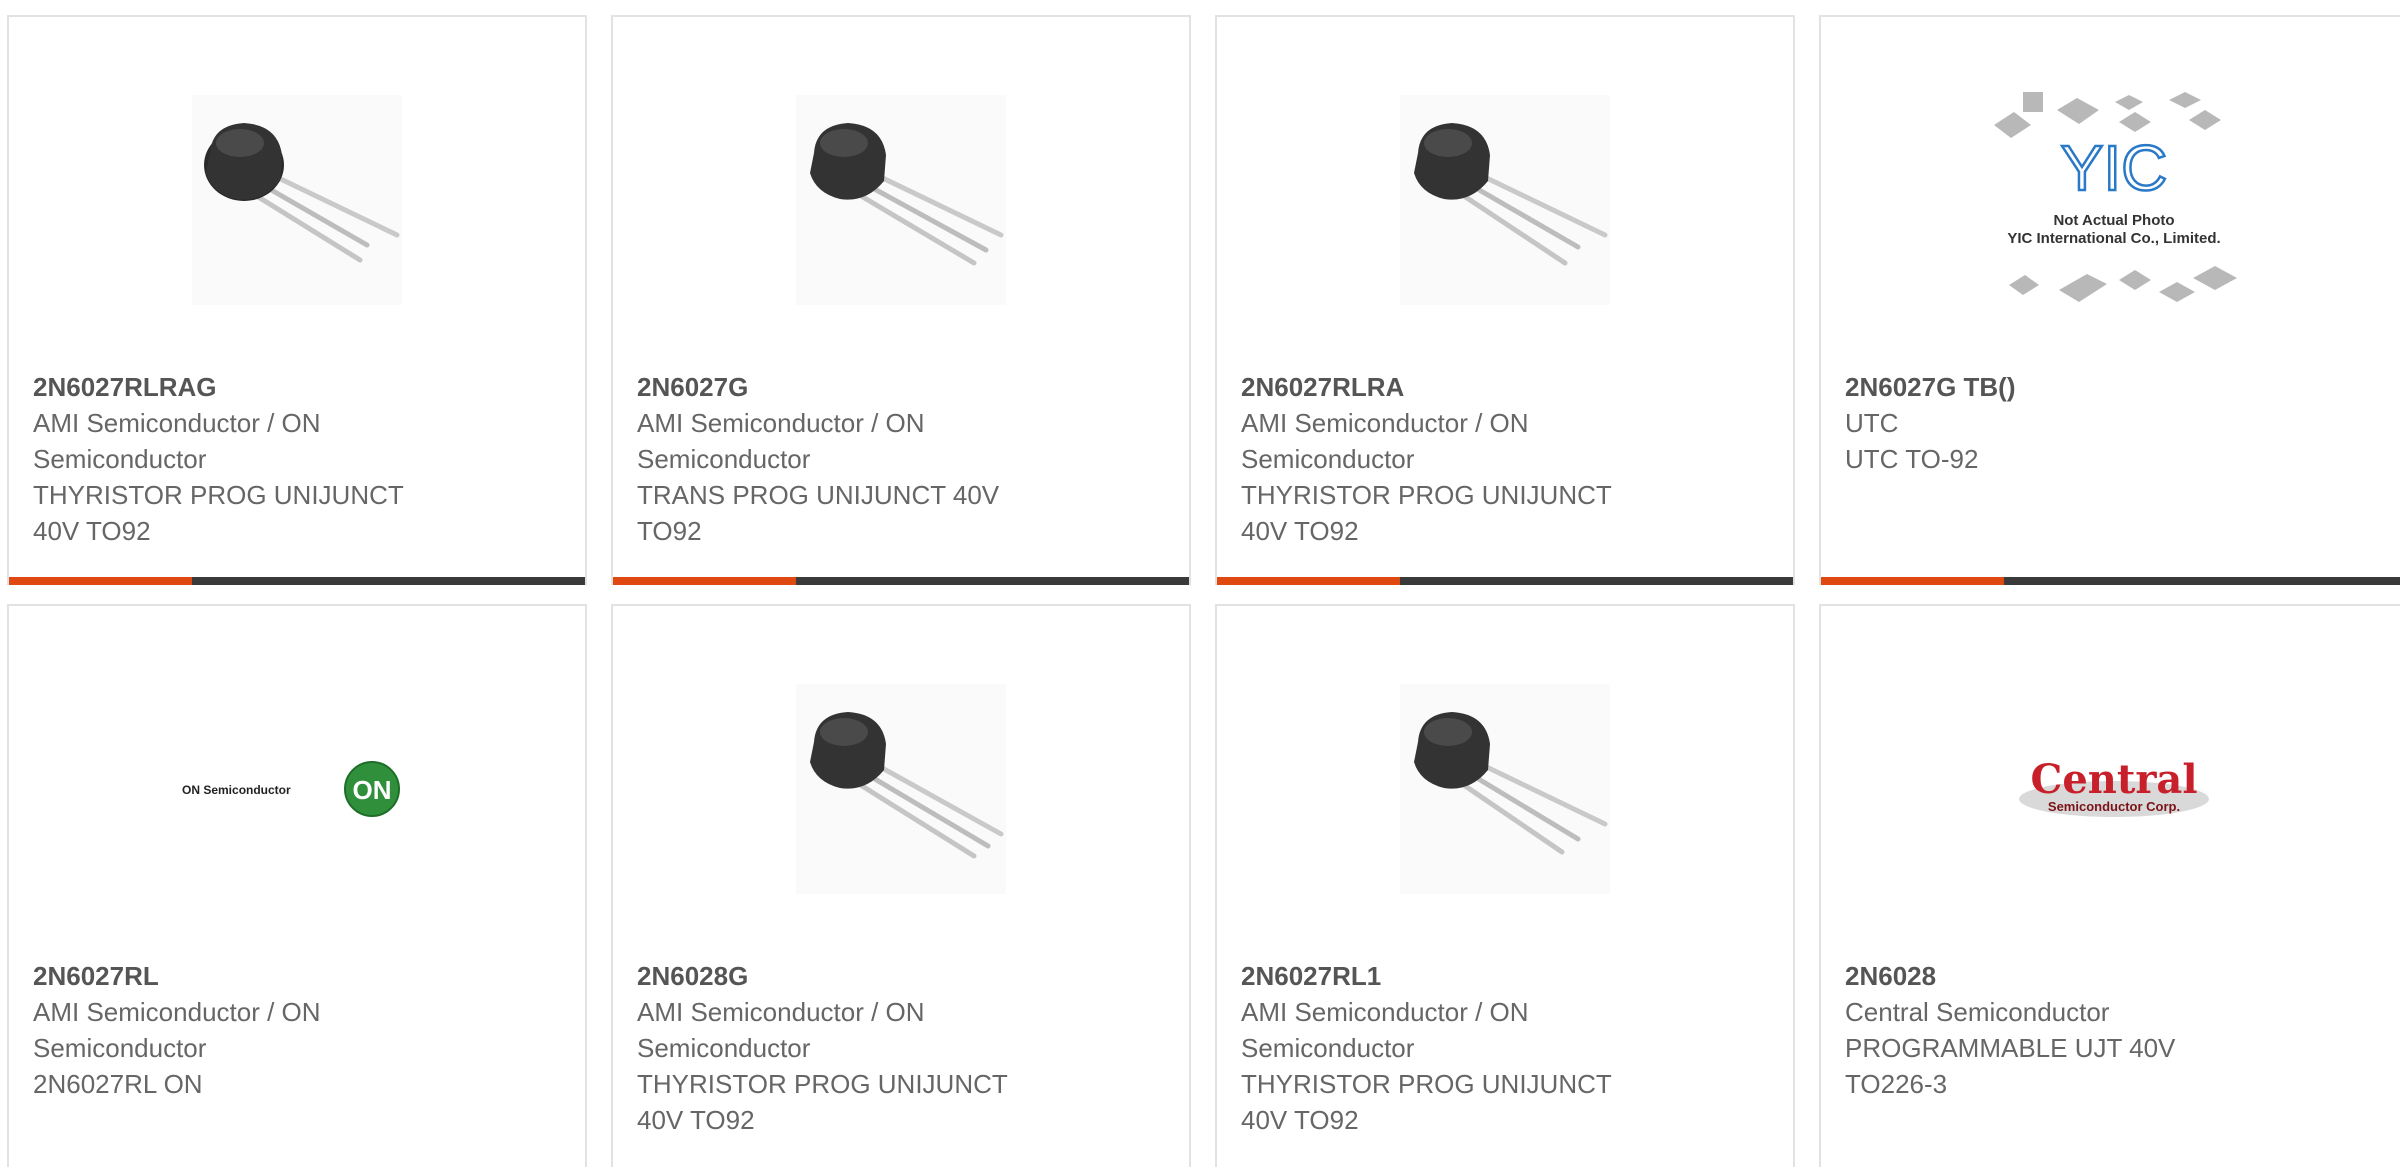  Describe the element at coordinates (669, 531) in the screenshot. I see `description-cont: TO92` at that location.